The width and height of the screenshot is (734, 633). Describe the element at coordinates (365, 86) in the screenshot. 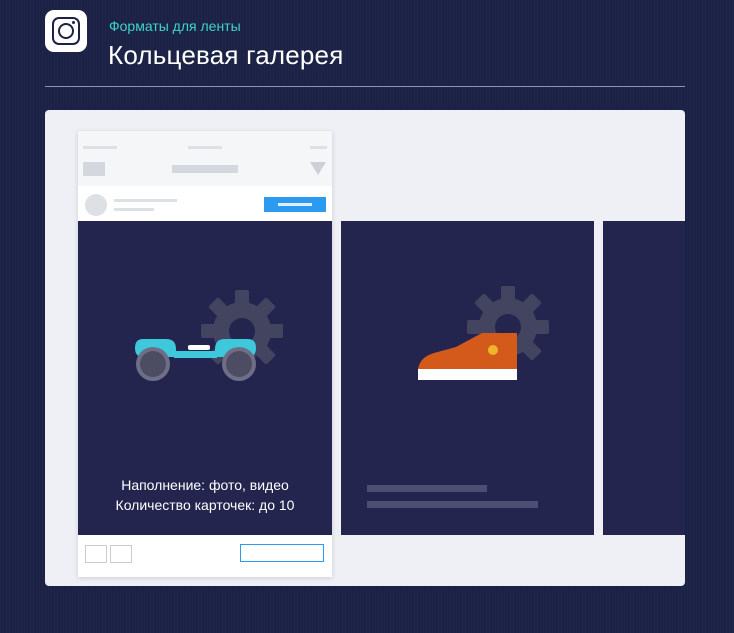

I see `header-divider` at that location.